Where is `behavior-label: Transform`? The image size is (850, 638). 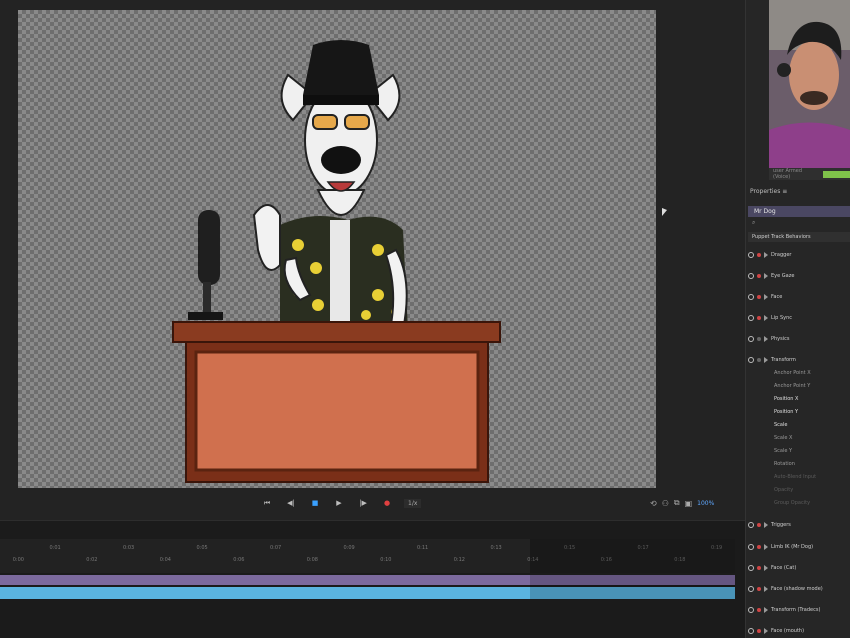 behavior-label: Transform is located at coordinates (783, 360).